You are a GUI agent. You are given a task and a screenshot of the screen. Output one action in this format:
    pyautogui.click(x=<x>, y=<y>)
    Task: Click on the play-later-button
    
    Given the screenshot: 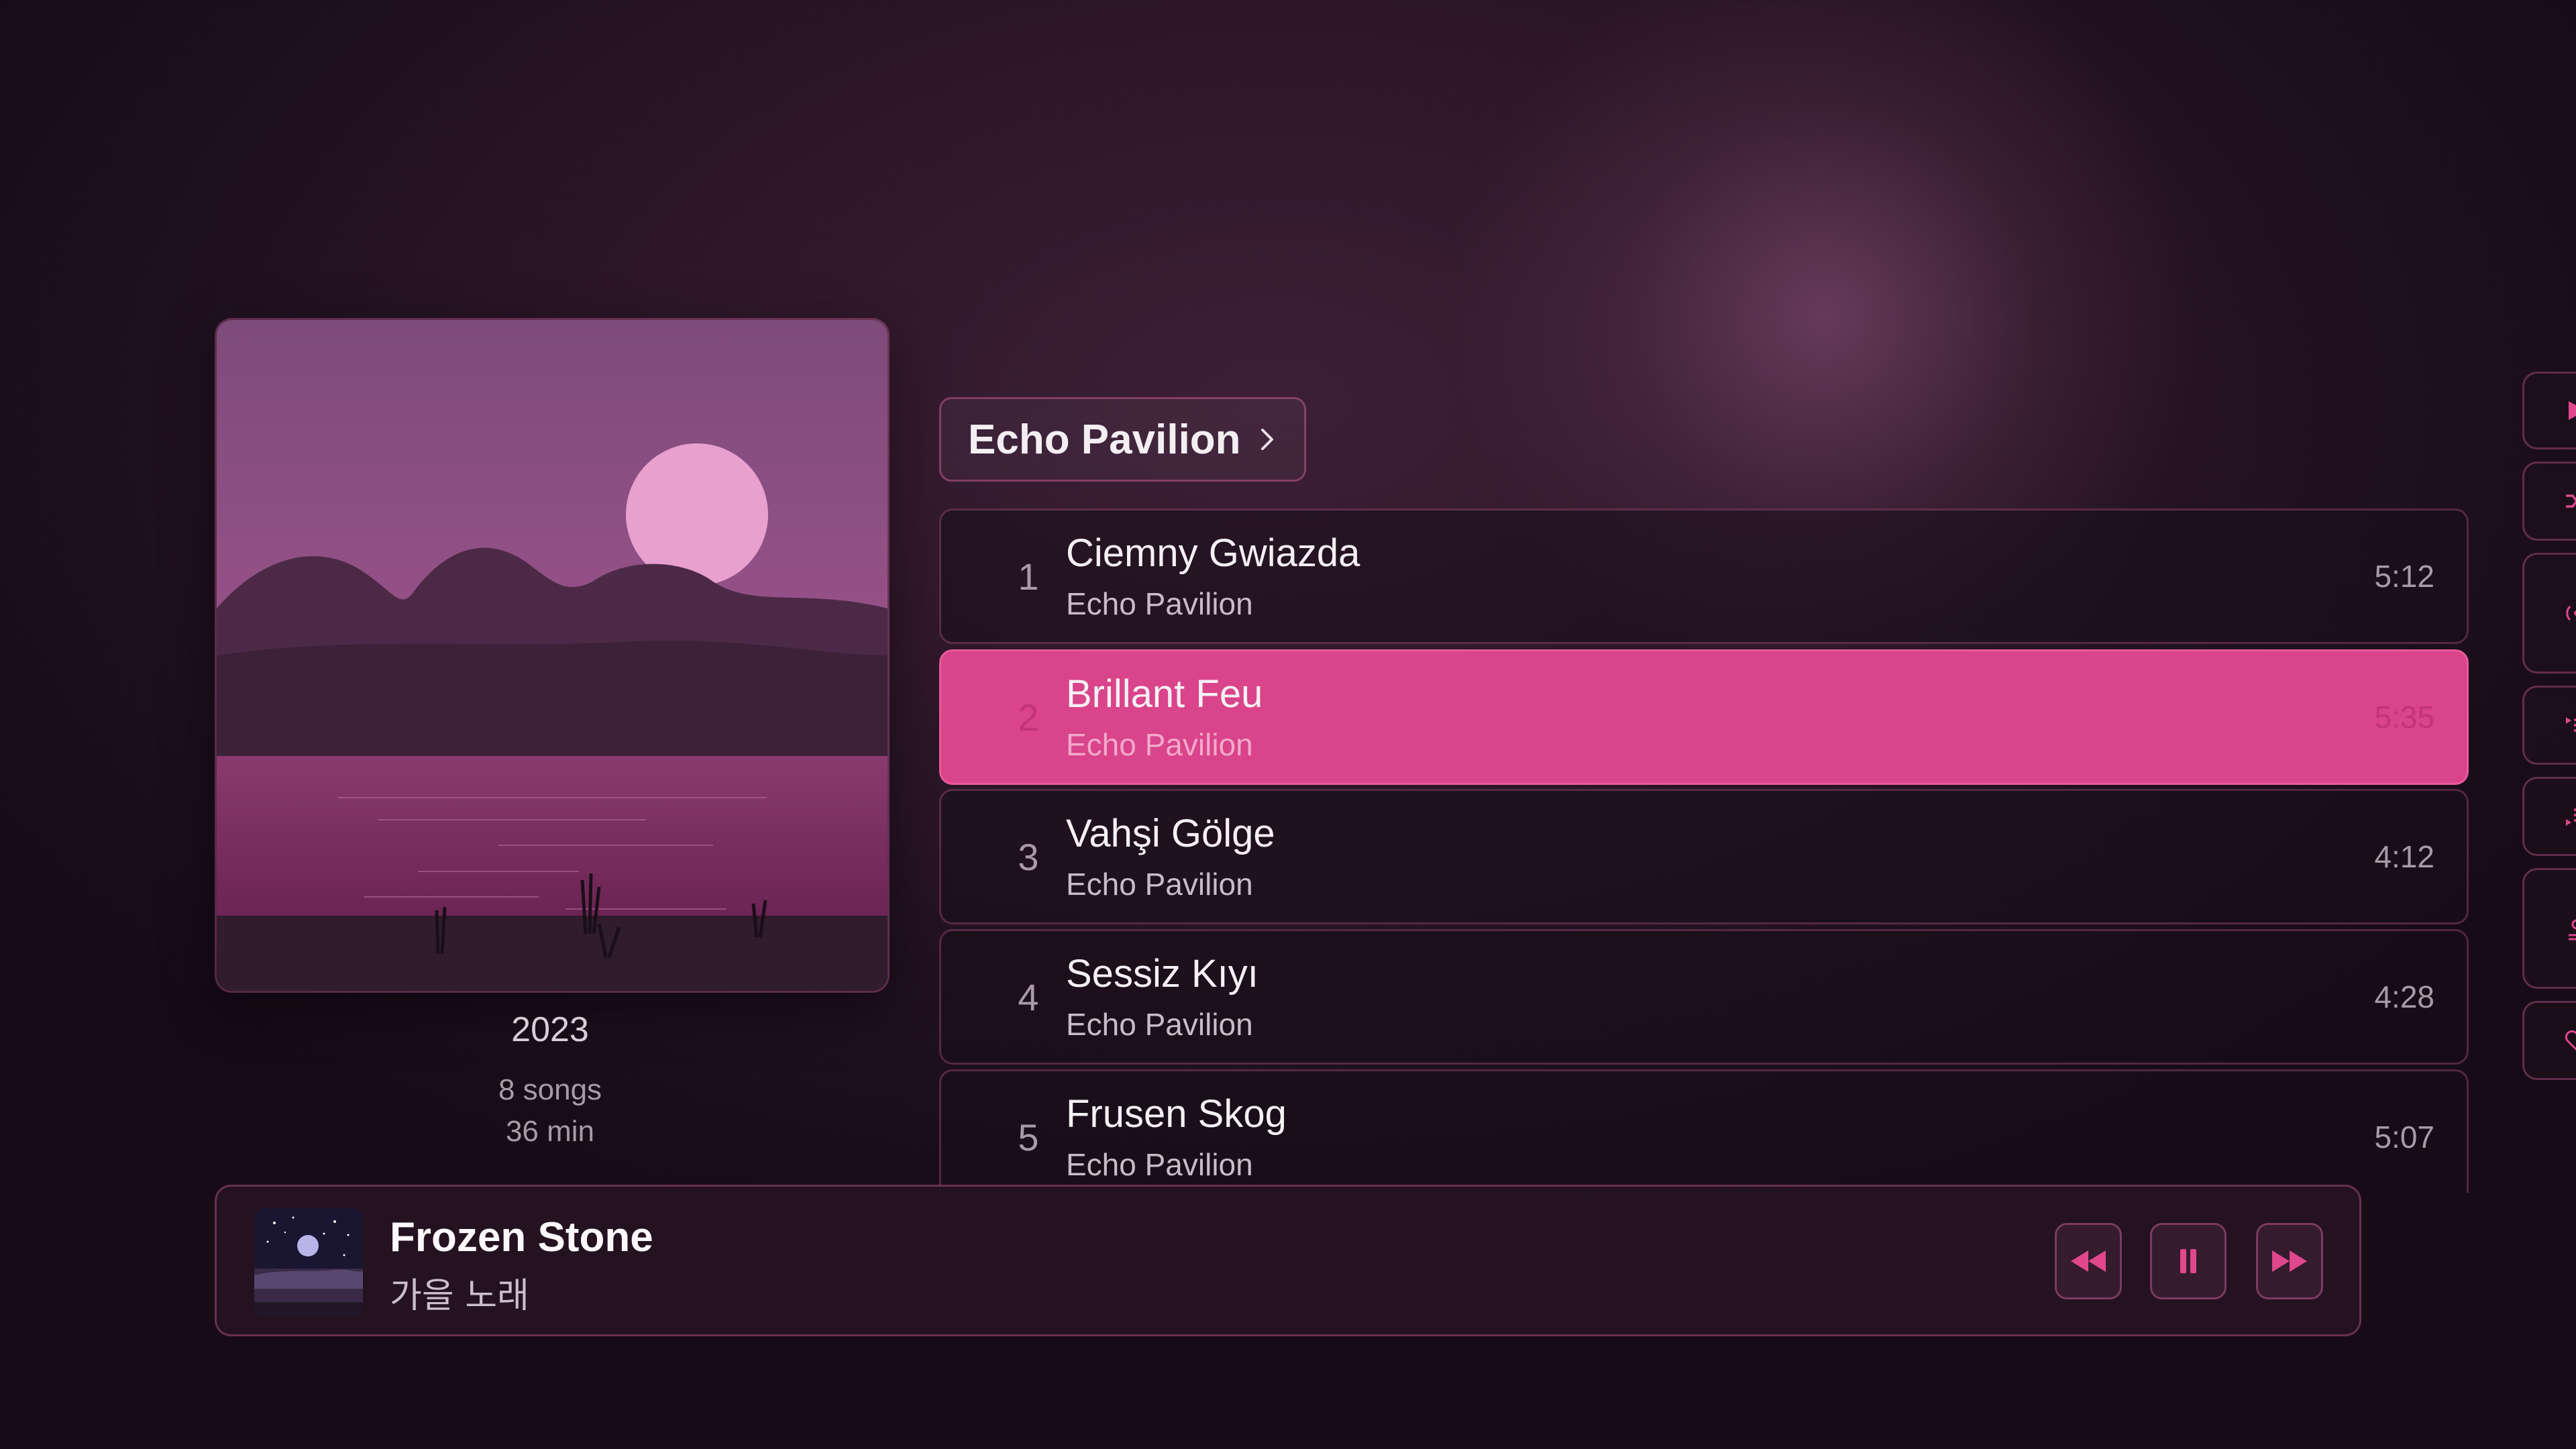 What is the action you would take?
    pyautogui.click(x=2549, y=816)
    